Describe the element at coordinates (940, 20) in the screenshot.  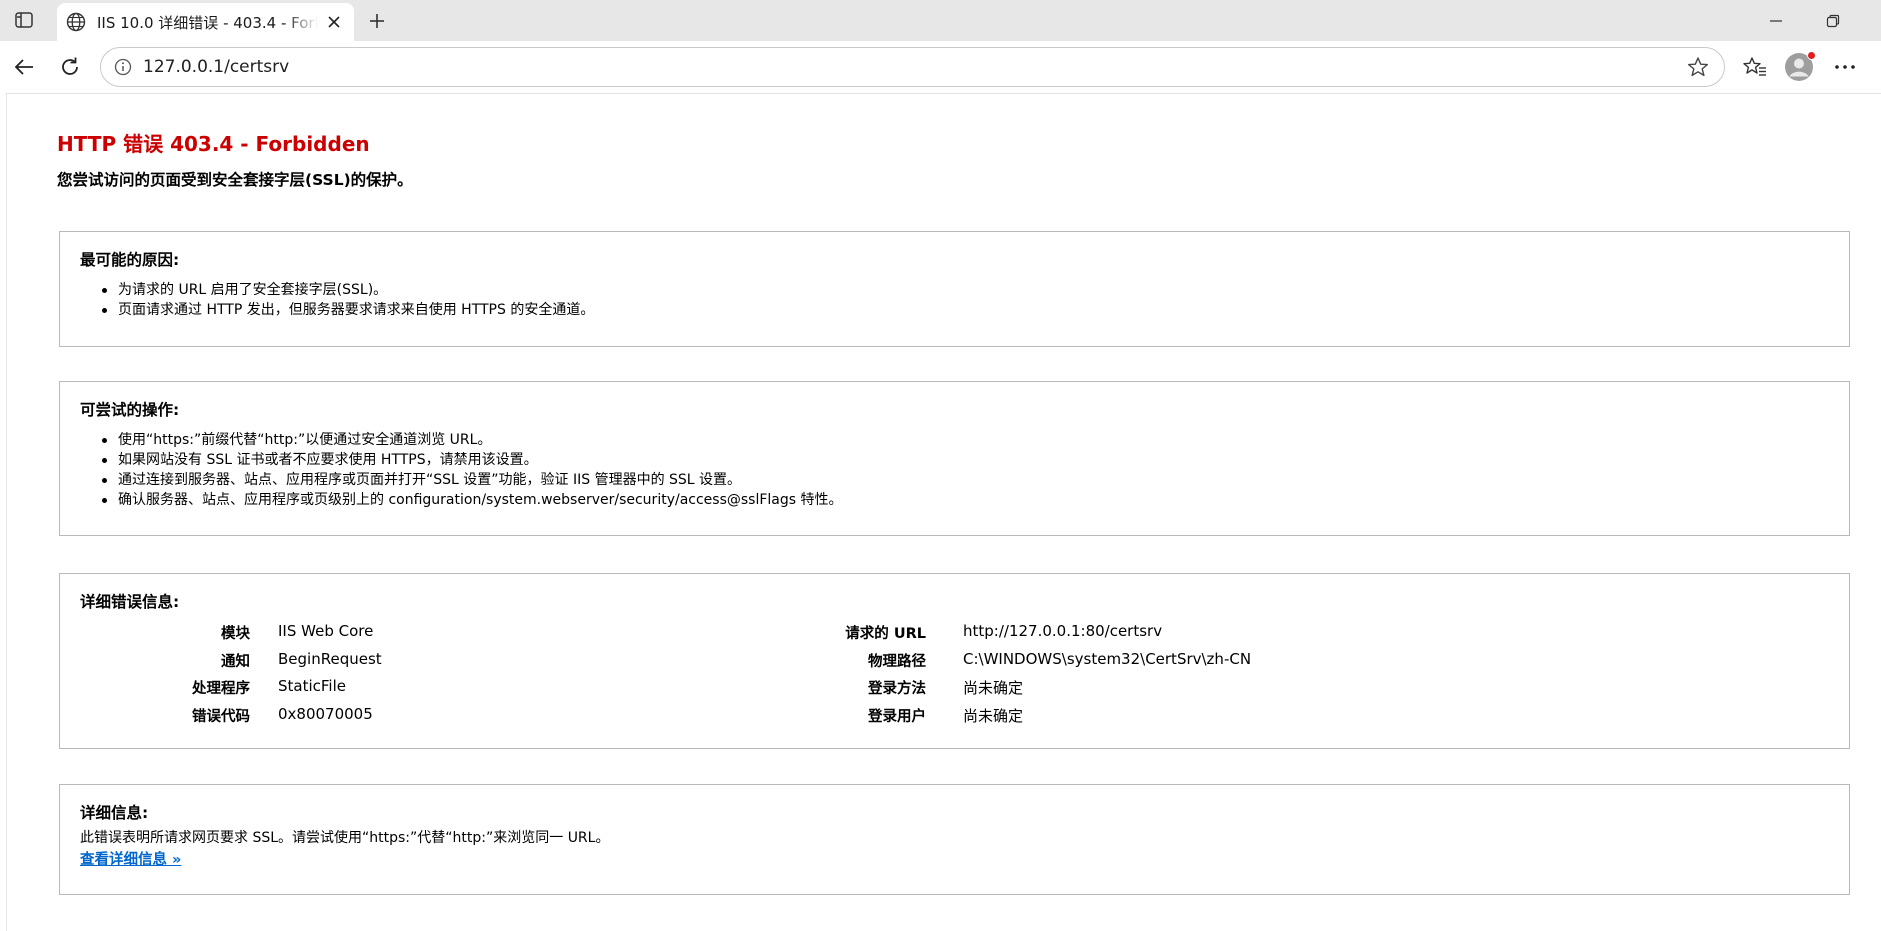
I see `tab-bar: IIS 10.0 详细错误 - 403.4 - Forbidden` at that location.